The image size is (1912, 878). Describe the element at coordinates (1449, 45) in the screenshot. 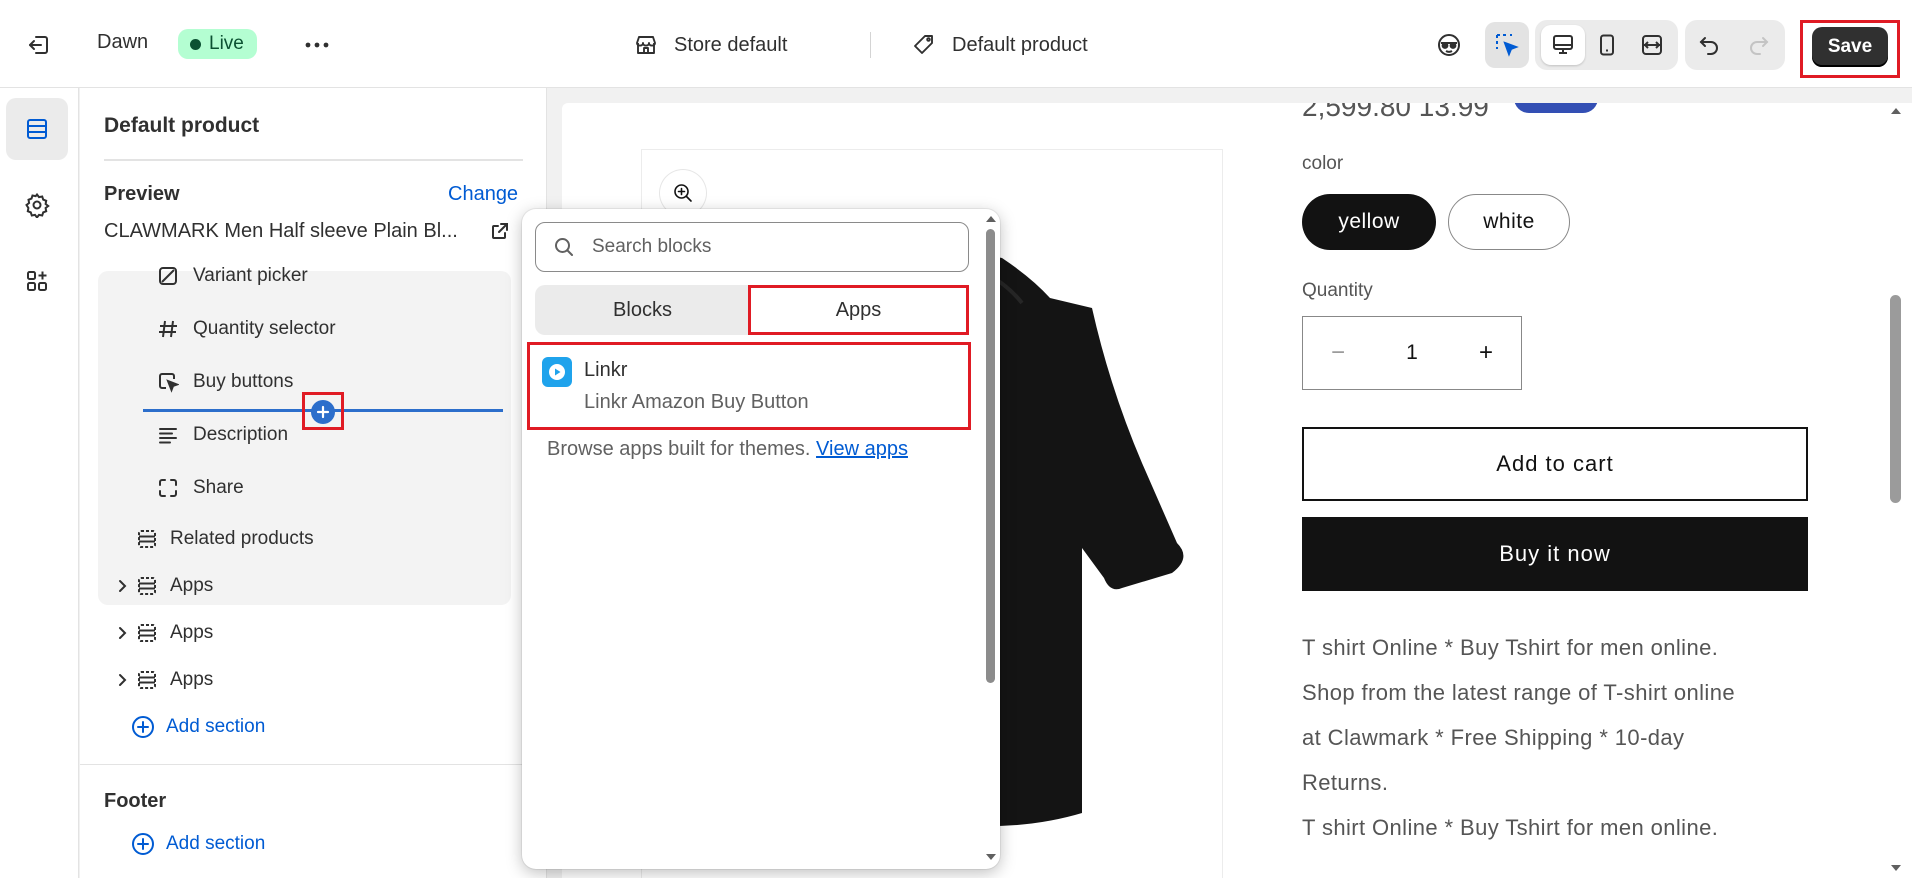

I see `inspector-icon` at that location.